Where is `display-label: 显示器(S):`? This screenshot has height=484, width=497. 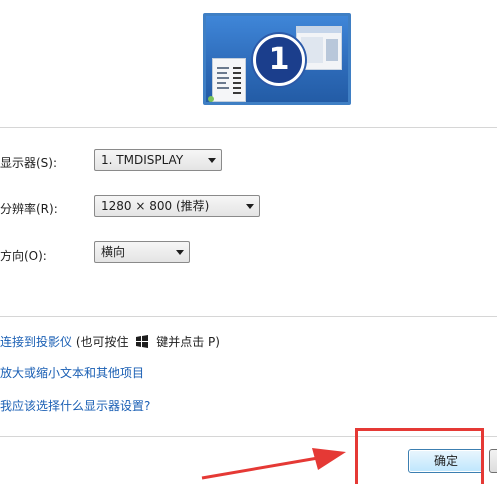 display-label: 显示器(S): is located at coordinates (29, 163).